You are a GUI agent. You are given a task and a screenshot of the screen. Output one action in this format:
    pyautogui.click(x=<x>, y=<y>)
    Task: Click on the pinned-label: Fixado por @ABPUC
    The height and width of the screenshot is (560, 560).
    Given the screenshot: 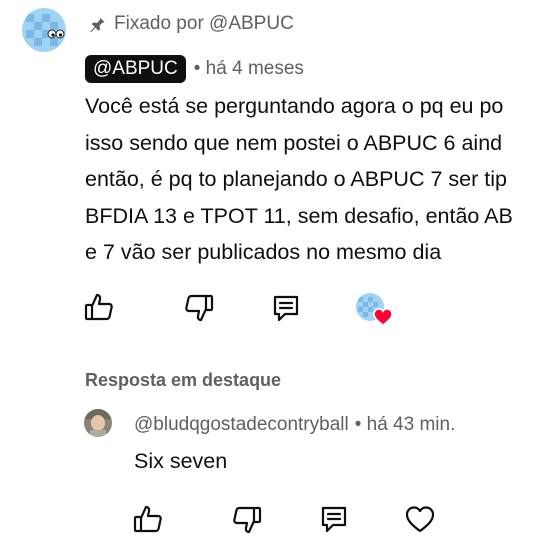 What is the action you would take?
    pyautogui.click(x=204, y=23)
    